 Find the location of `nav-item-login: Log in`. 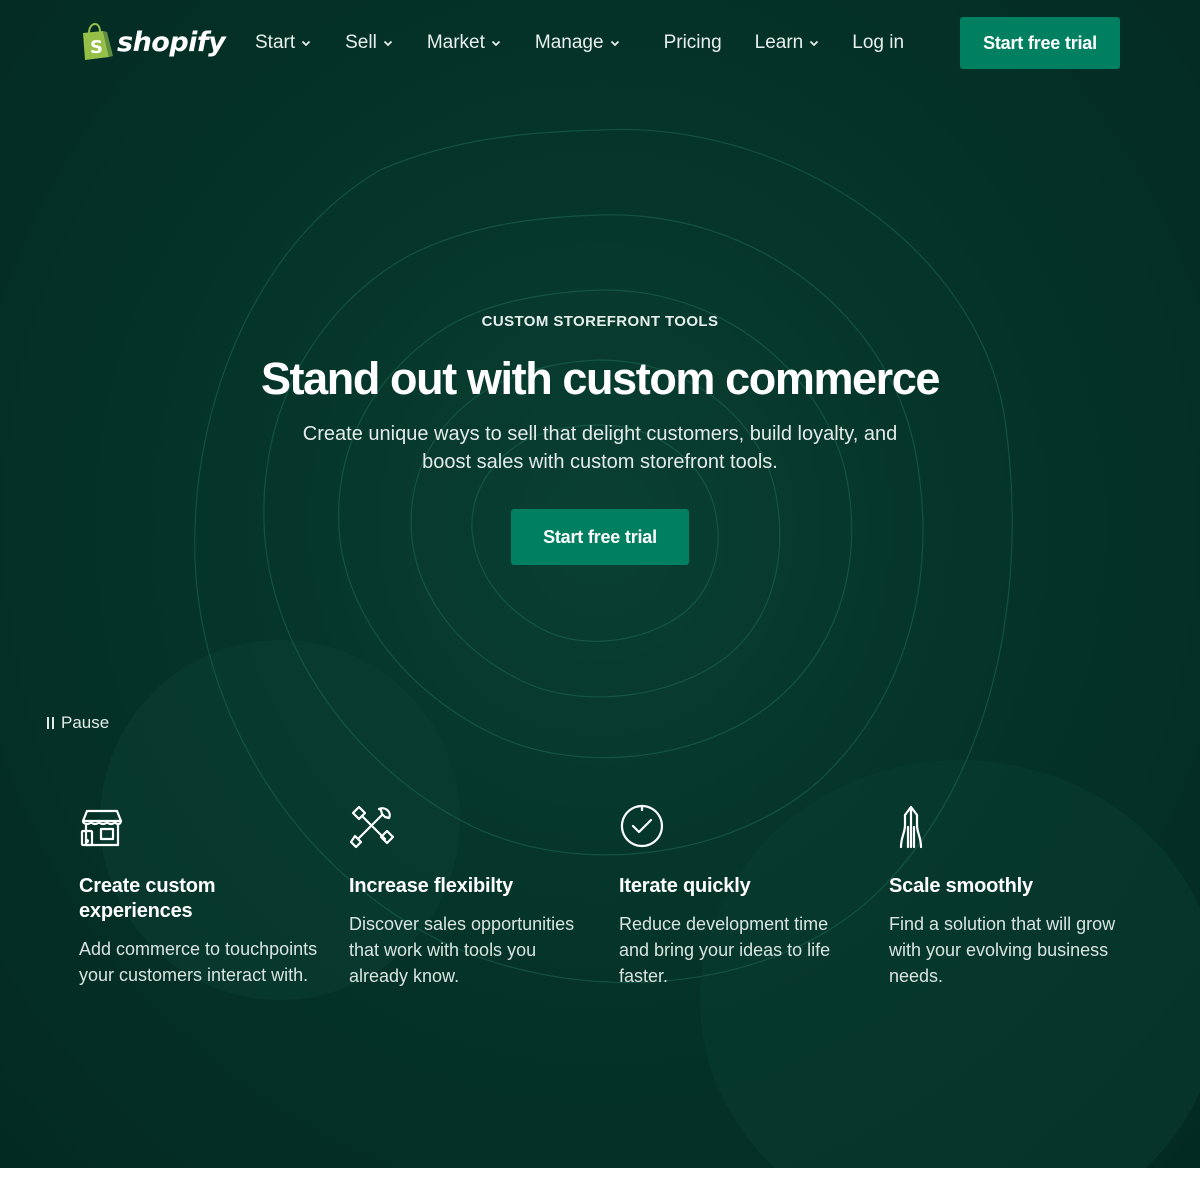

nav-item-login: Log in is located at coordinates (878, 43).